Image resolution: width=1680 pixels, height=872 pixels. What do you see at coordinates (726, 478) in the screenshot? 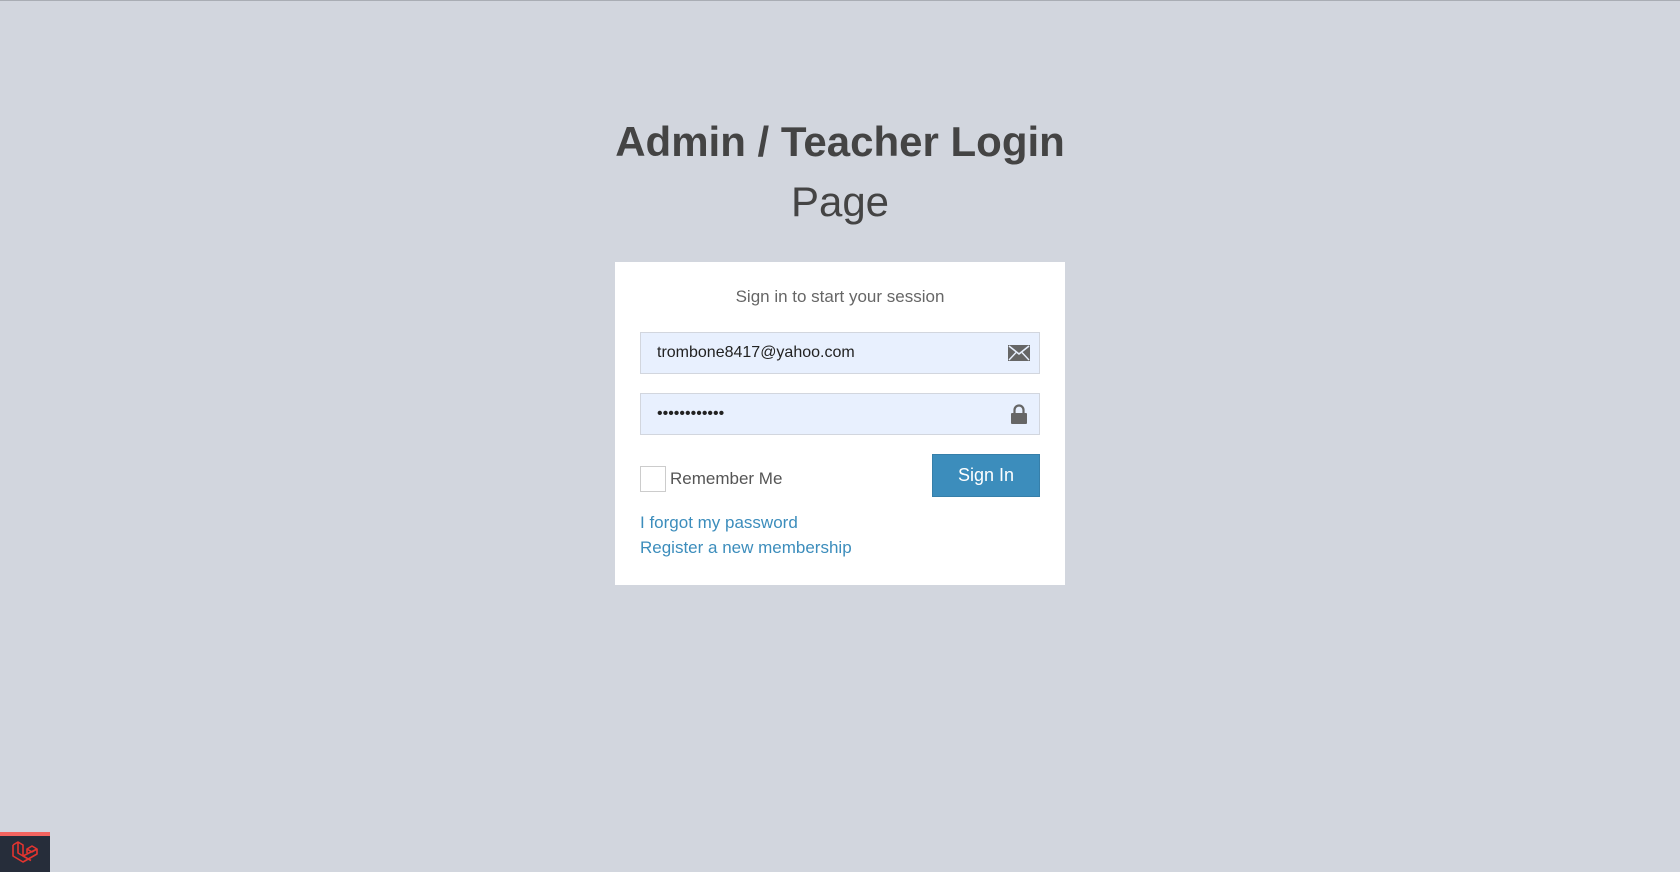
I see `remember-me-label: Remember Me` at bounding box center [726, 478].